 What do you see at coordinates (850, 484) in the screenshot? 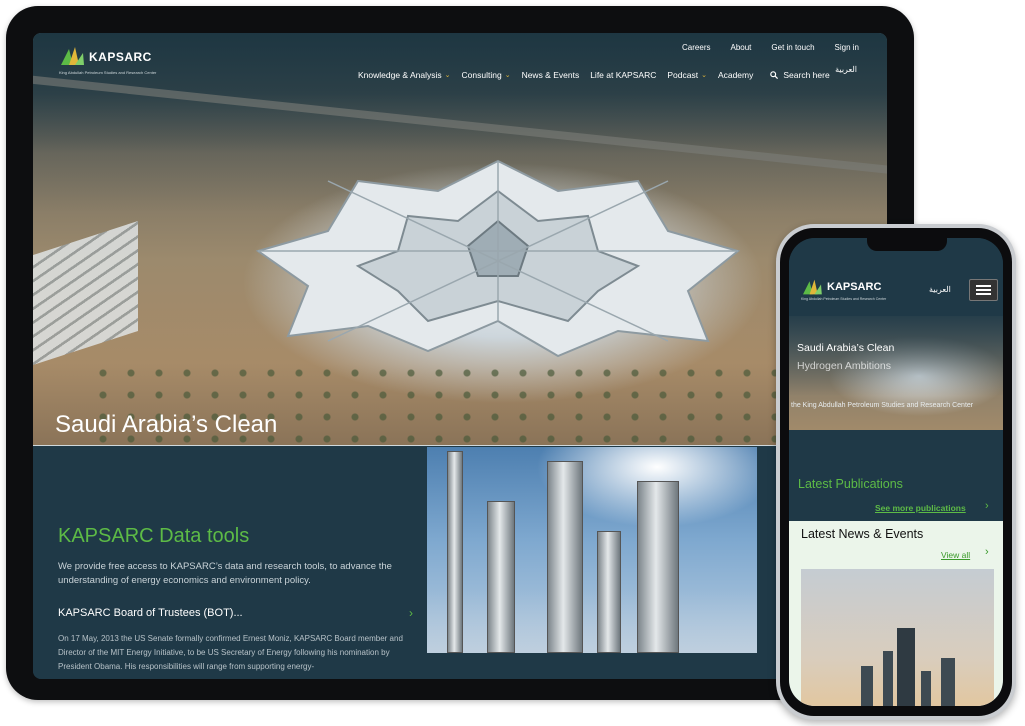
I see `latest-publications-title: Latest Publications` at bounding box center [850, 484].